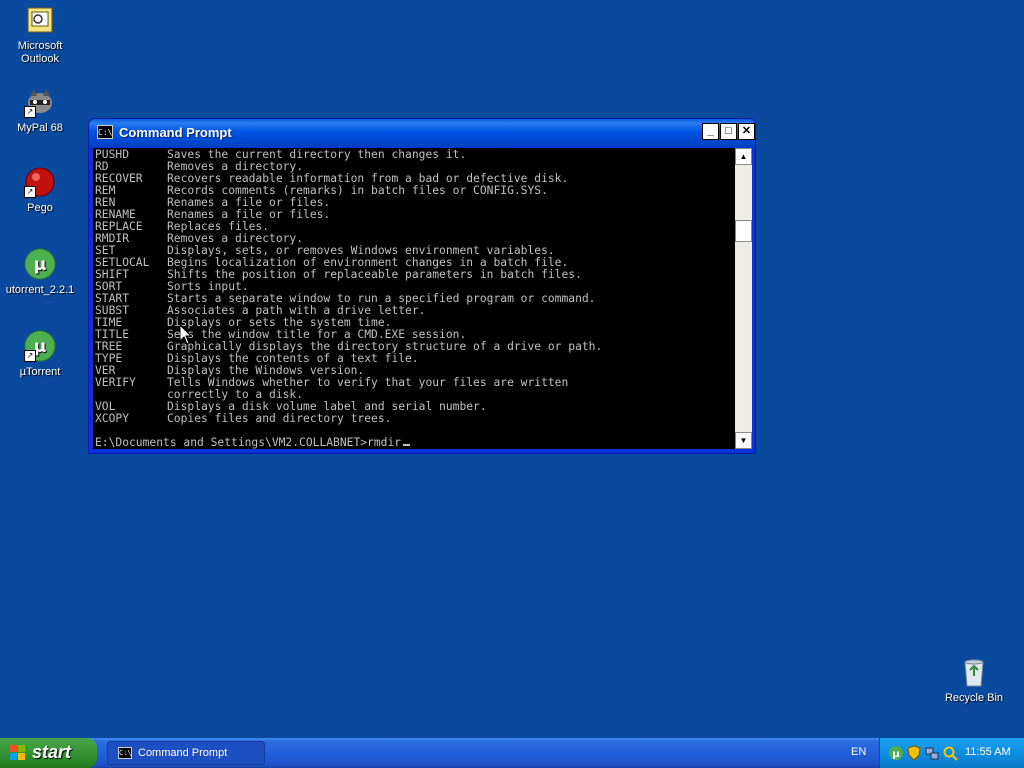 This screenshot has width=1024, height=768. Describe the element at coordinates (40, 372) in the screenshot. I see `desktop-icon-label: µTorrent` at that location.